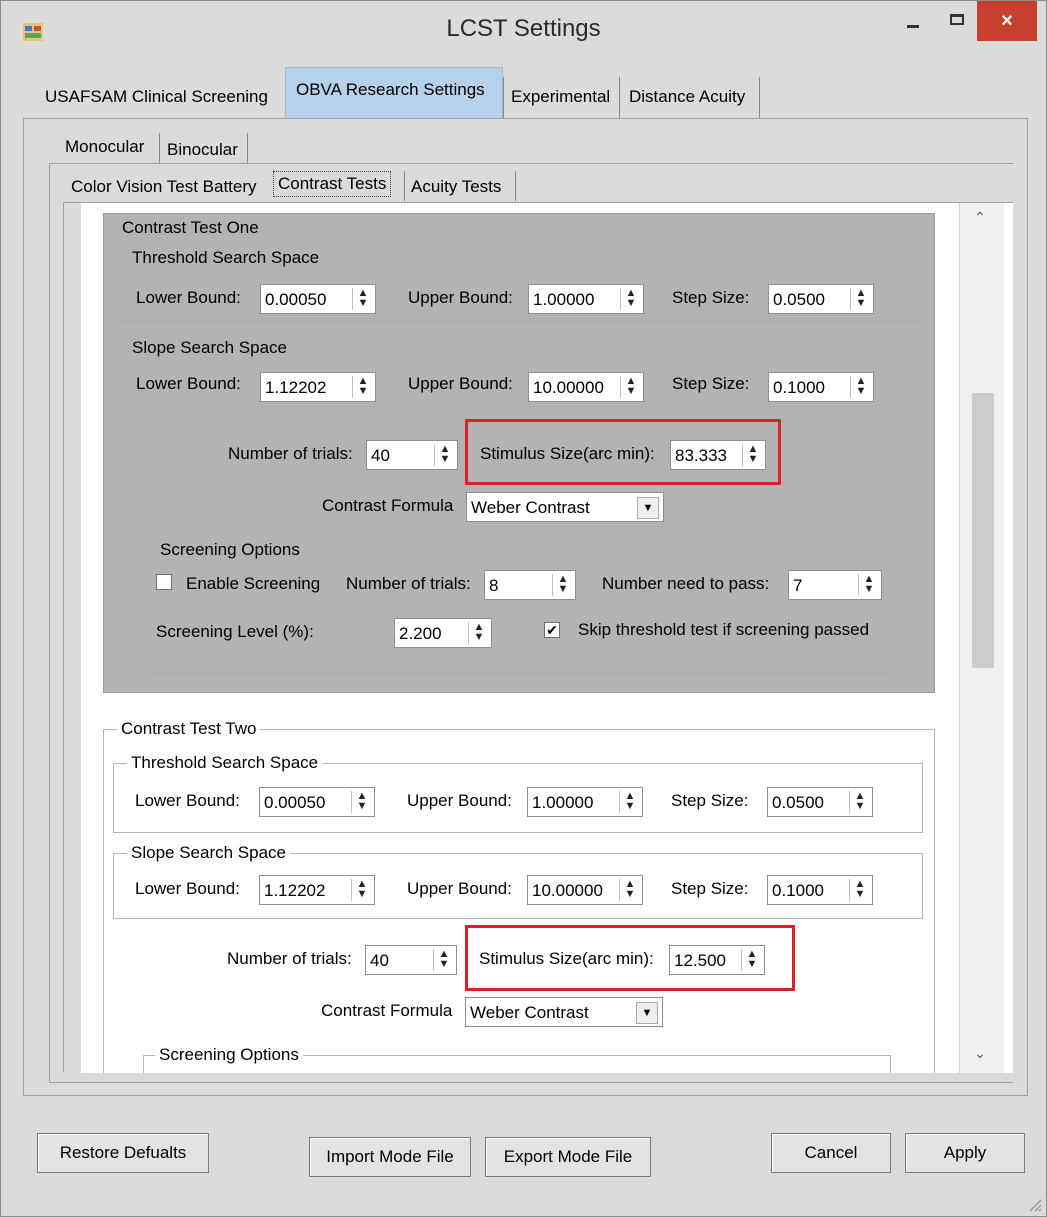 This screenshot has width=1047, height=1217. Describe the element at coordinates (686, 583) in the screenshot. I see `number-need-to-pass-label: Number need to pass:` at that location.